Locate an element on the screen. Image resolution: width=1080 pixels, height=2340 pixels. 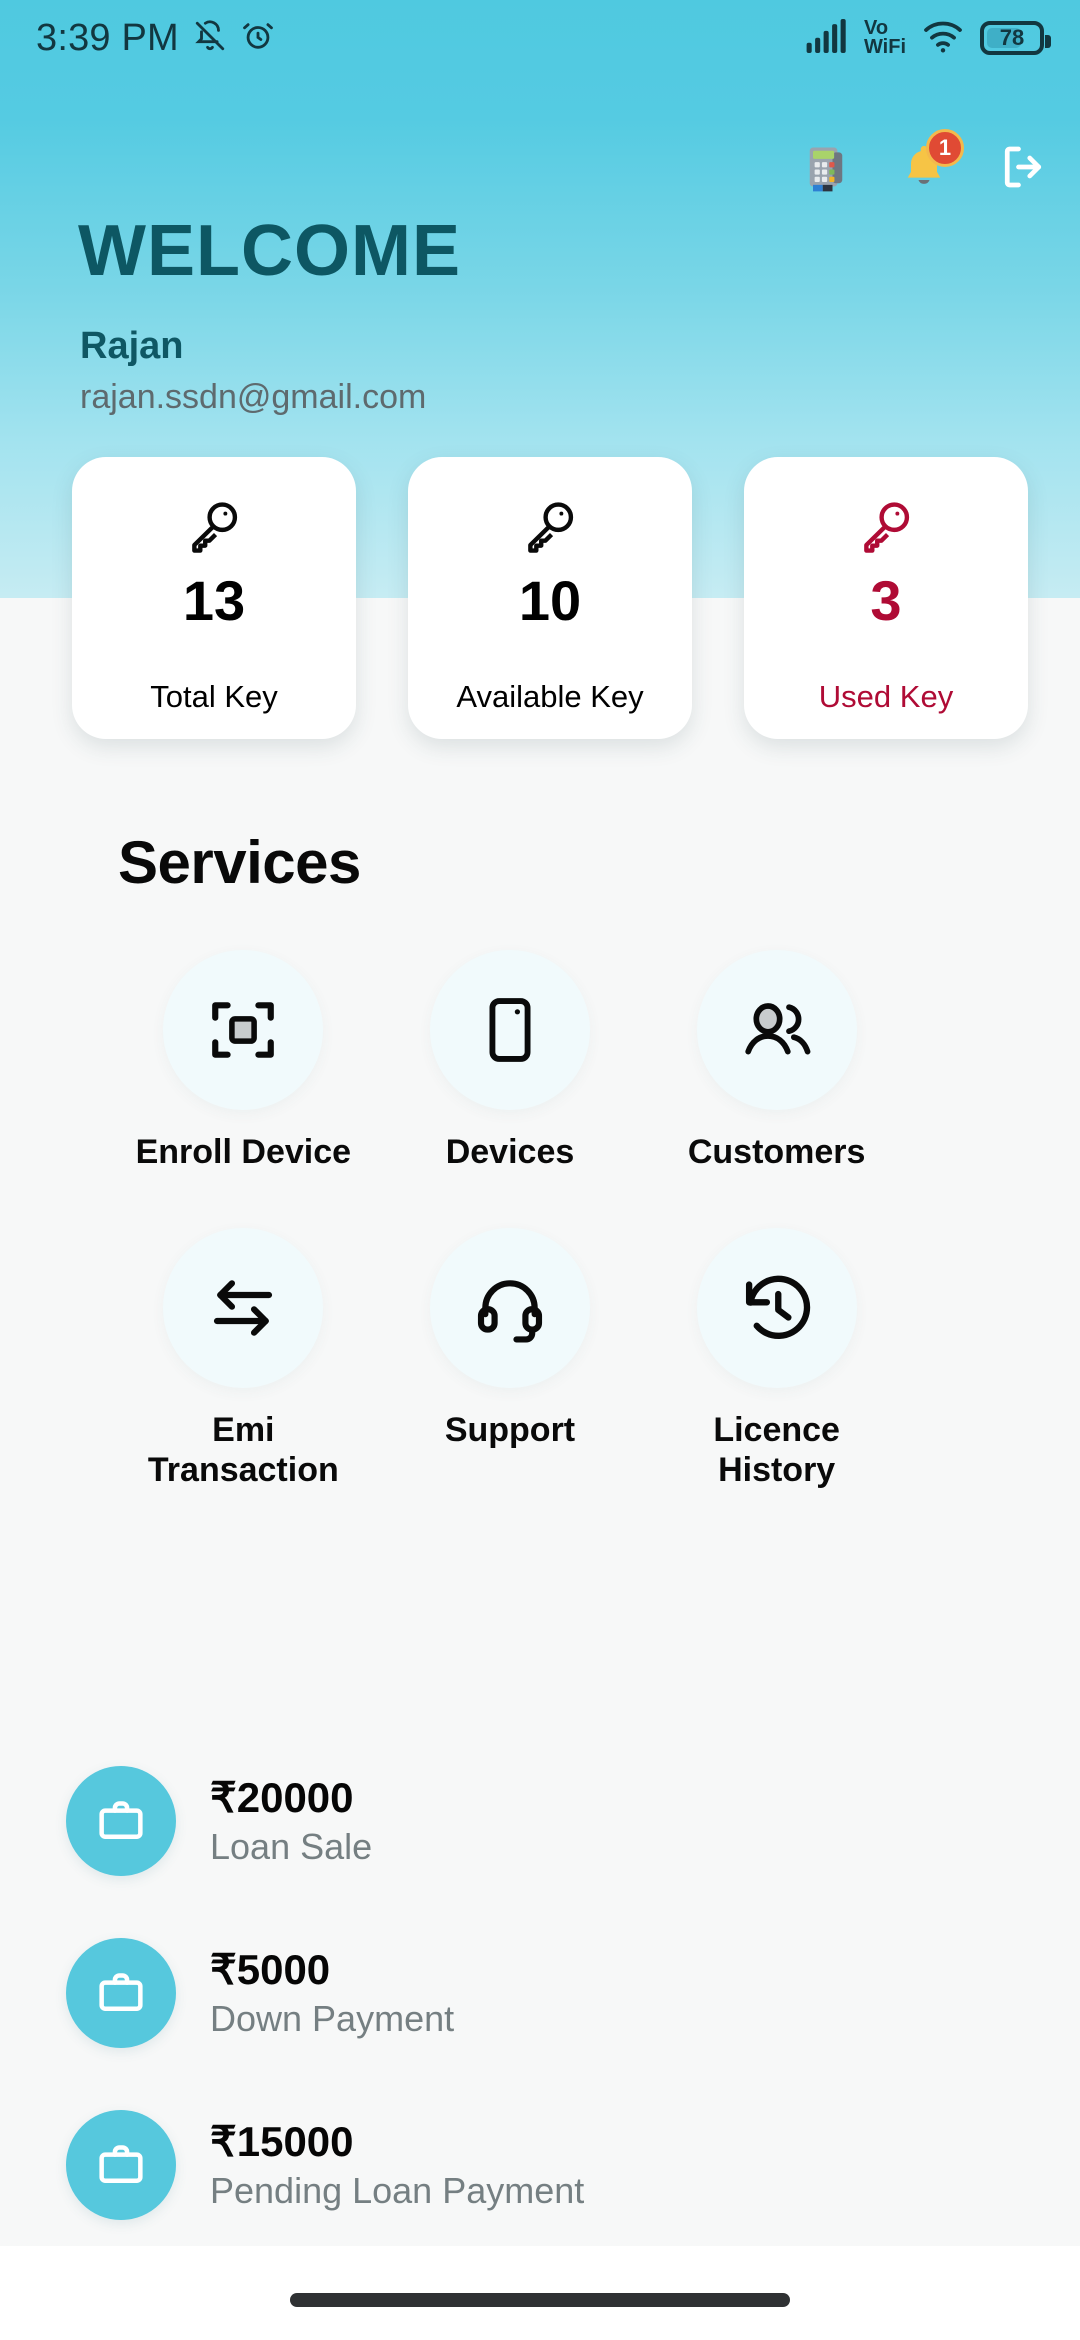
key-card-value: 3 is located at coordinates (886, 600).